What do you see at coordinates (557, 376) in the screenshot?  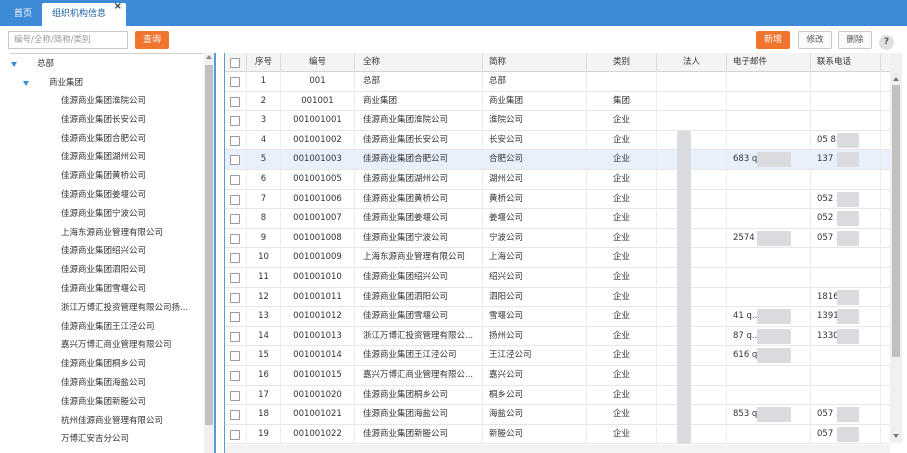 I see `table-row: 16 001001015 嘉兴万博汇商业管理有限公... 嘉兴公司 企业` at bounding box center [557, 376].